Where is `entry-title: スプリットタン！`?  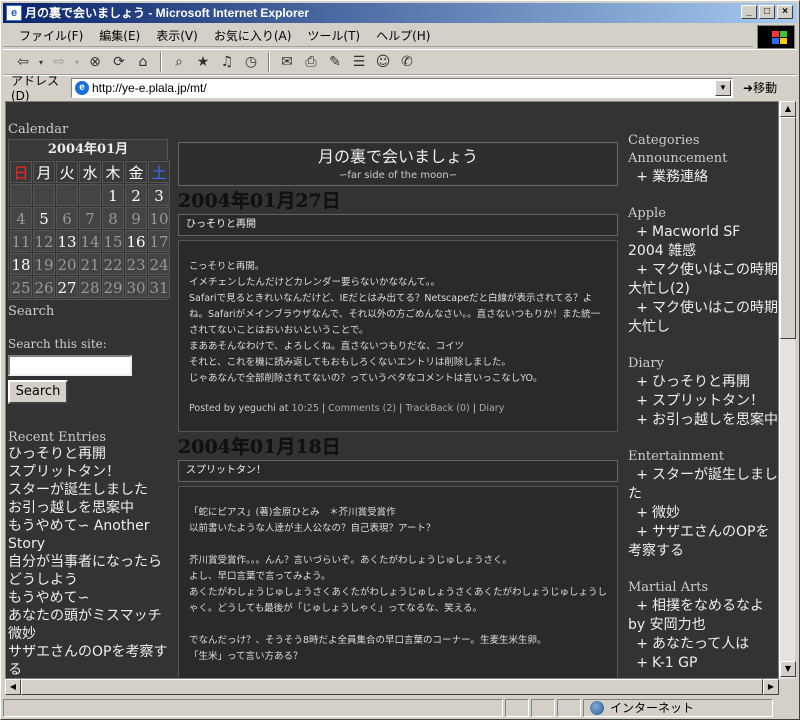
entry-title: スプリットタン！ is located at coordinates (398, 471).